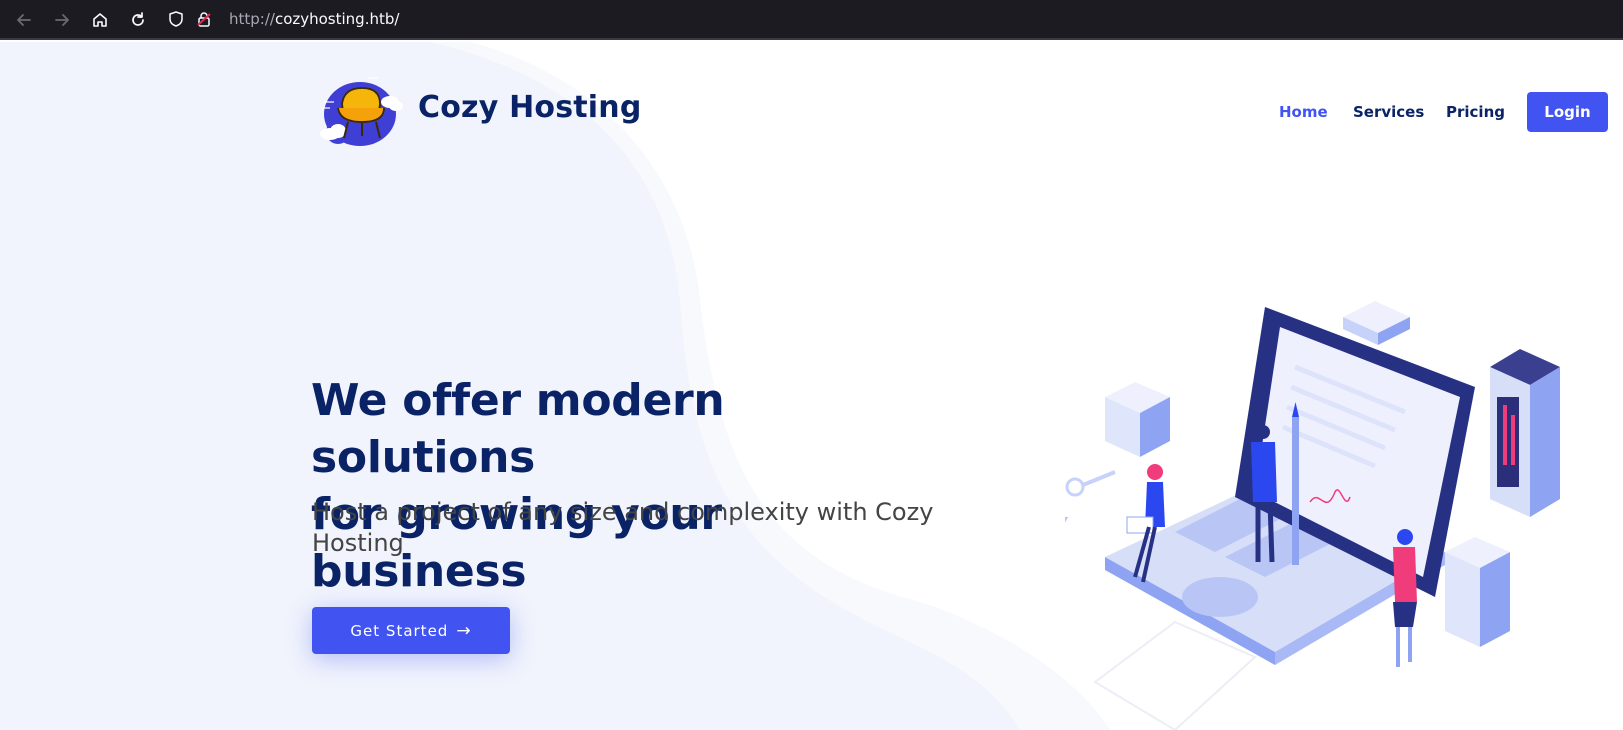  Describe the element at coordinates (399, 630) in the screenshot. I see `get-started-label: Get Started` at that location.